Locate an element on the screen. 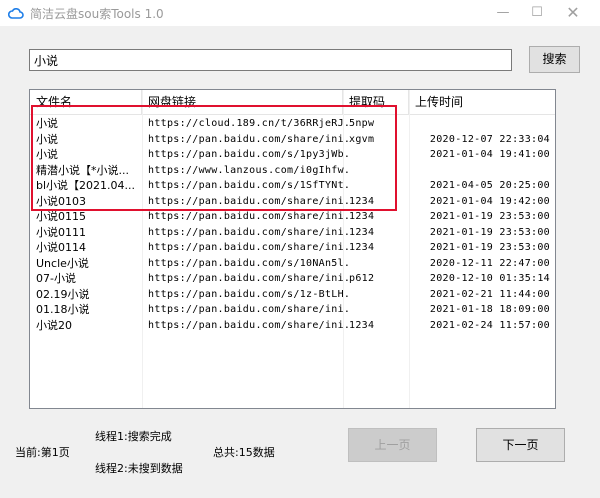 The width and height of the screenshot is (600, 498). search-button: 搜索 is located at coordinates (554, 59).